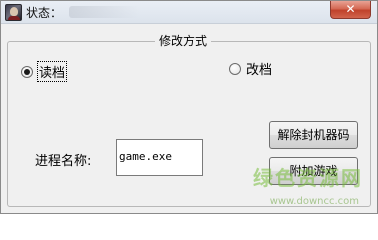  Describe the element at coordinates (159, 157) in the screenshot. I see `process-name-input: game.exe` at that location.